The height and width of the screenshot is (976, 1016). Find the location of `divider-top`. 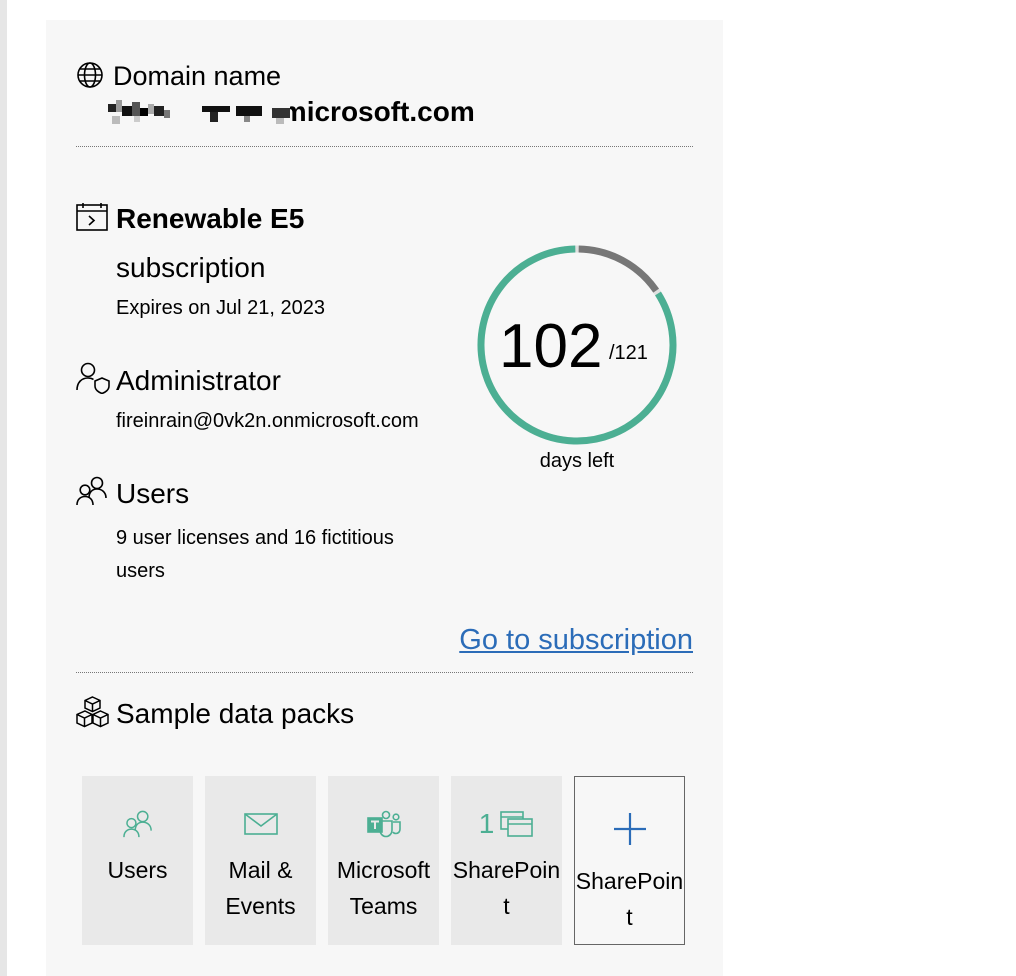

divider-top is located at coordinates (384, 146).